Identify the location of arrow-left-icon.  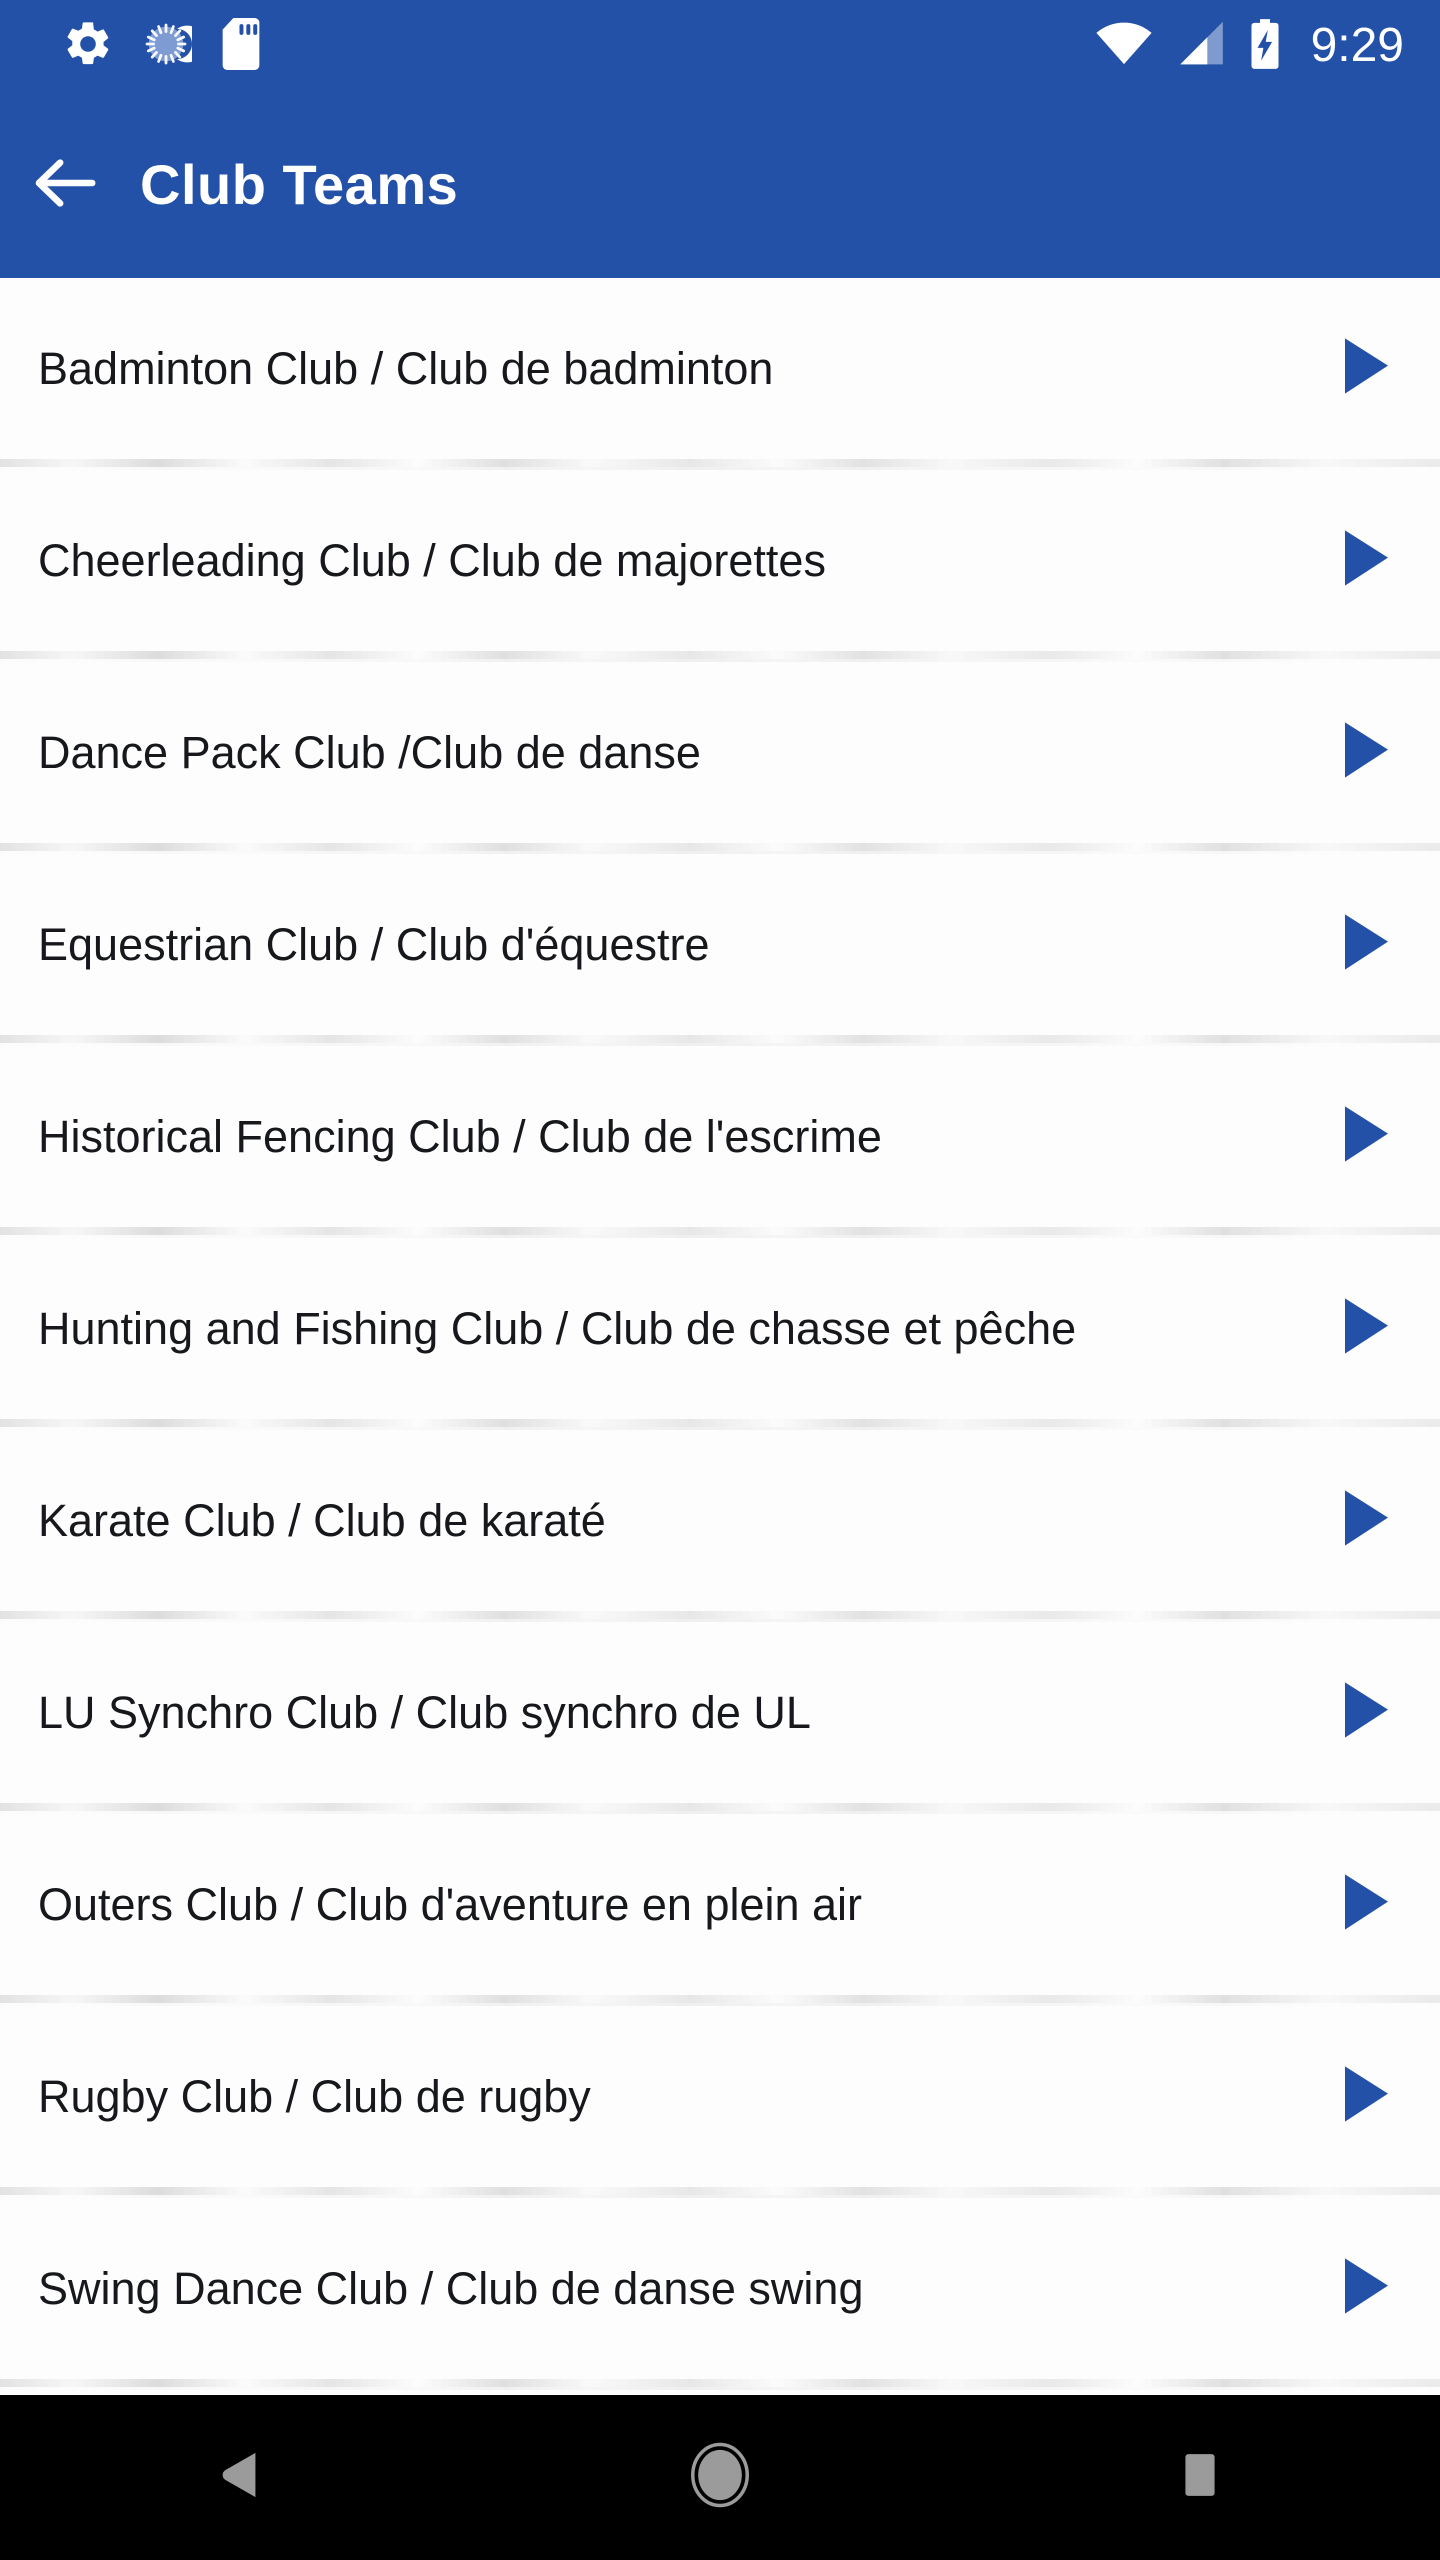
(65, 185).